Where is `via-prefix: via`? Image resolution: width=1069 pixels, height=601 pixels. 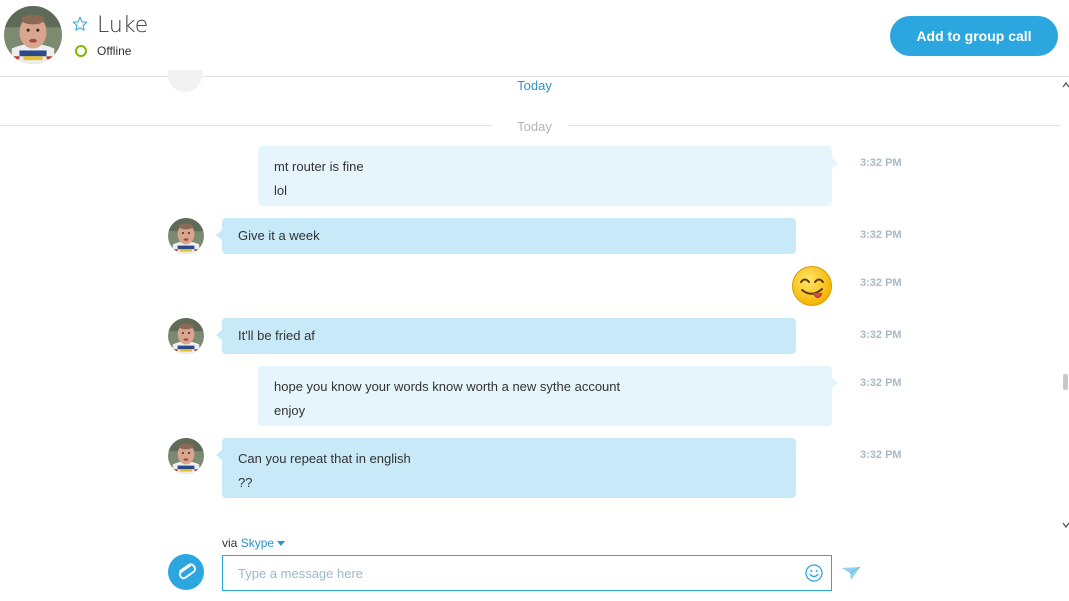
via-prefix: via is located at coordinates (230, 543).